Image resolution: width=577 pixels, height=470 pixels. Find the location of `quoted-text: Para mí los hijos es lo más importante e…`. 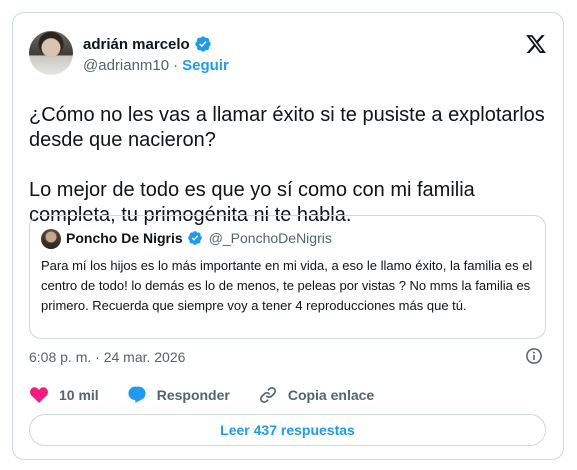

quoted-text: Para mí los hijos es lo más importante e… is located at coordinates (287, 285).